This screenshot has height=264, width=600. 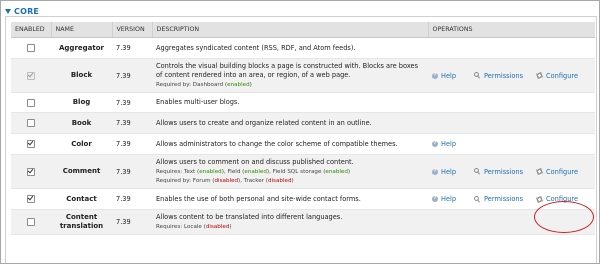 What do you see at coordinates (81, 75) in the screenshot?
I see `module-name: Block` at bounding box center [81, 75].